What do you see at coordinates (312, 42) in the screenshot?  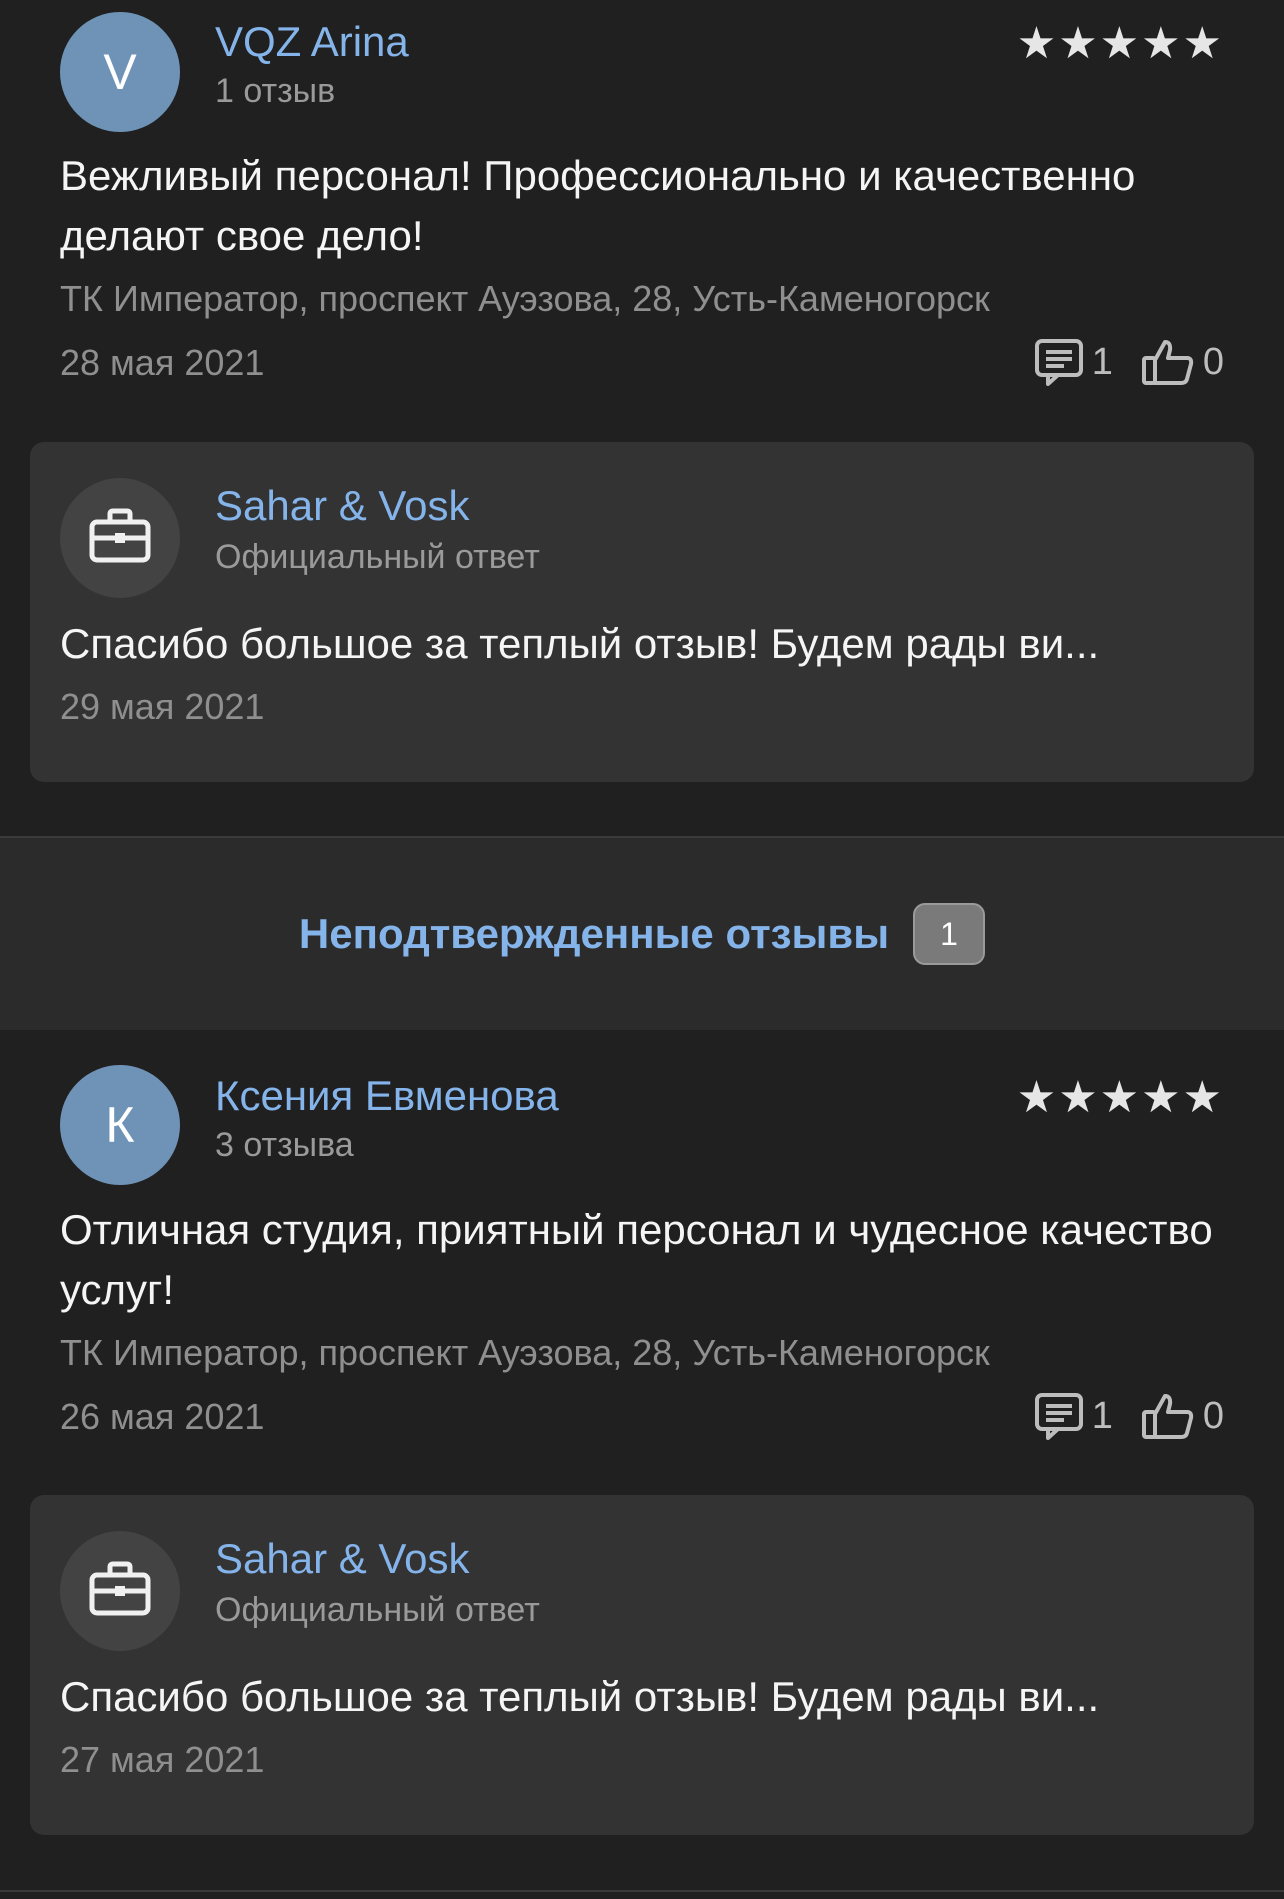 I see `author-name: VQZ Arina` at bounding box center [312, 42].